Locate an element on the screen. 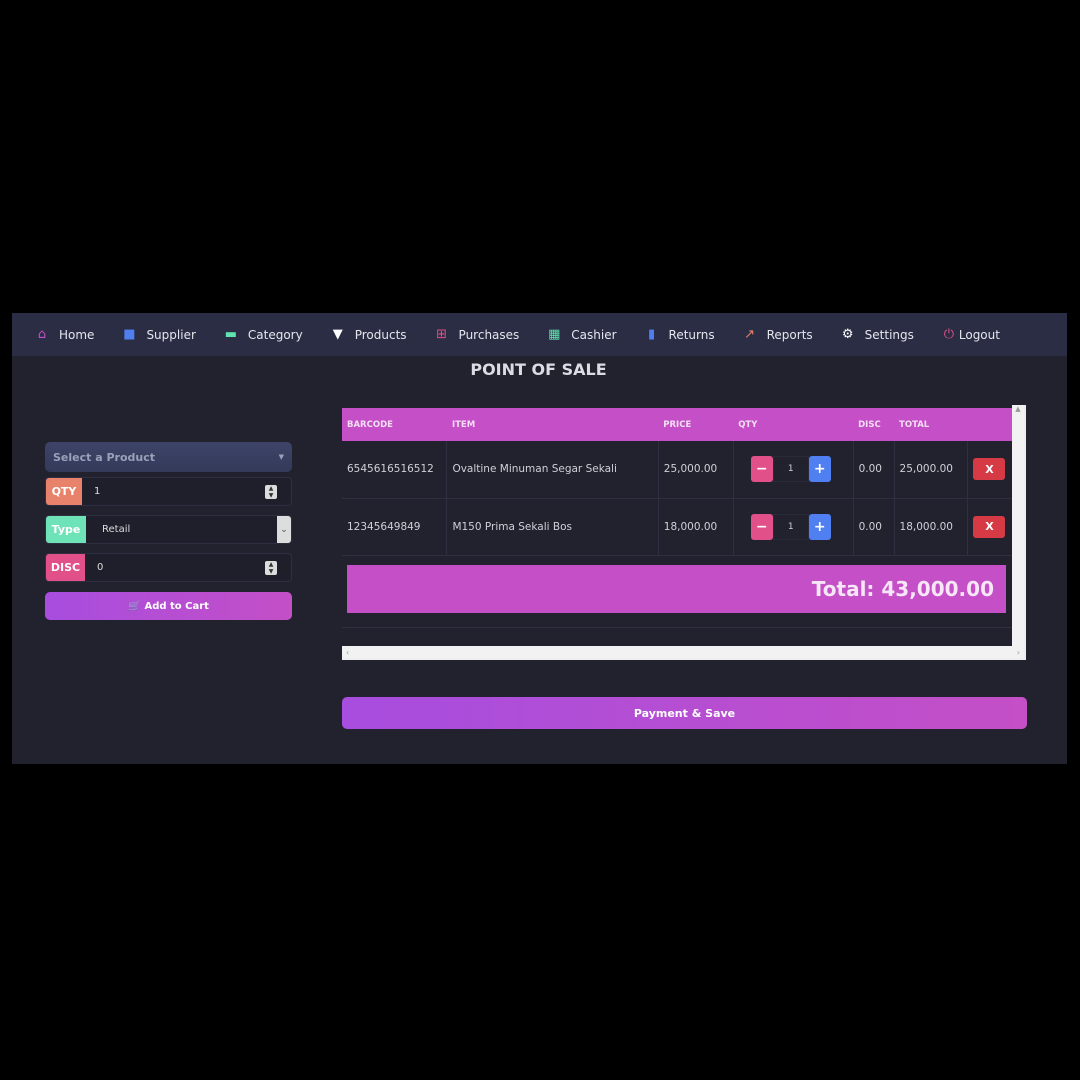  page-title: POINT OF SALE is located at coordinates (538, 369).